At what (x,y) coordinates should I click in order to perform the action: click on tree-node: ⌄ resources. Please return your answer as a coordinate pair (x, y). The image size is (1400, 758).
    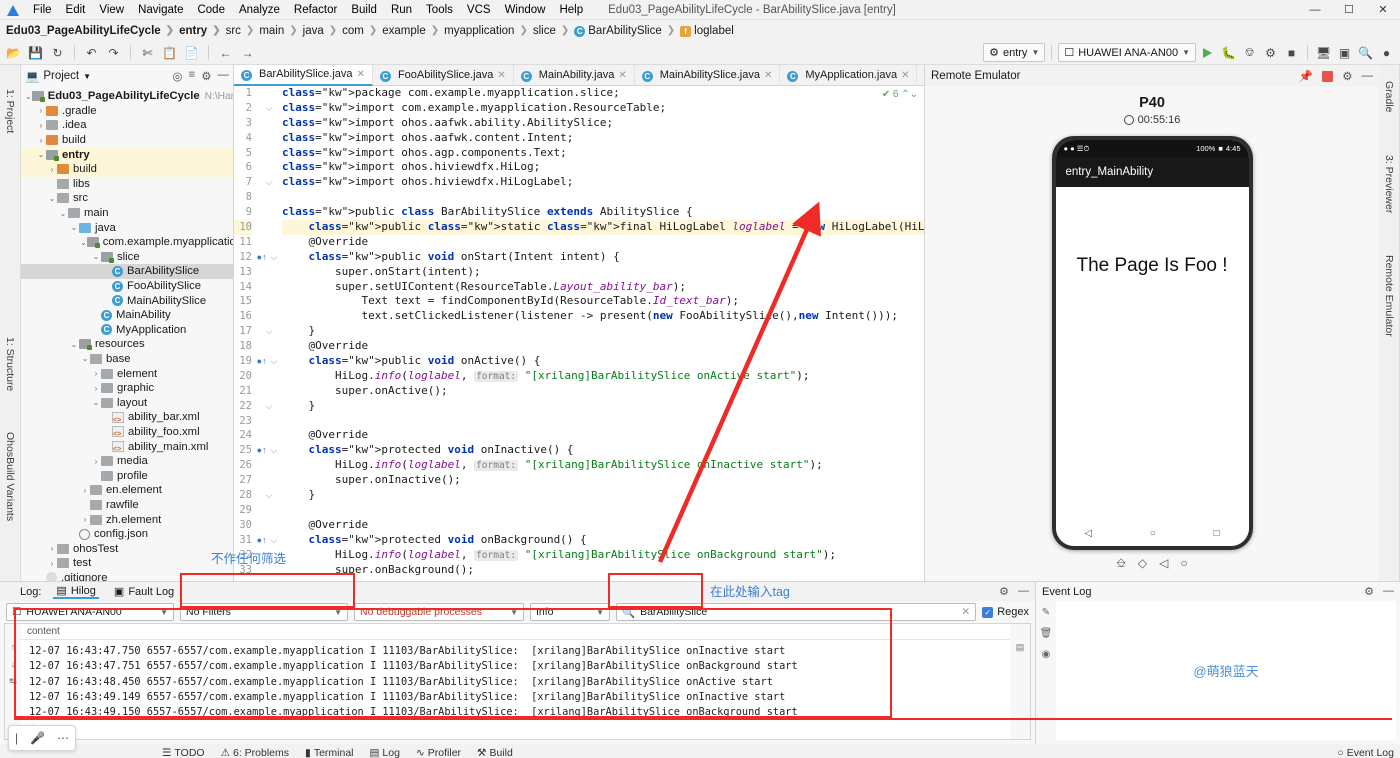
    Looking at the image, I should click on (127, 344).